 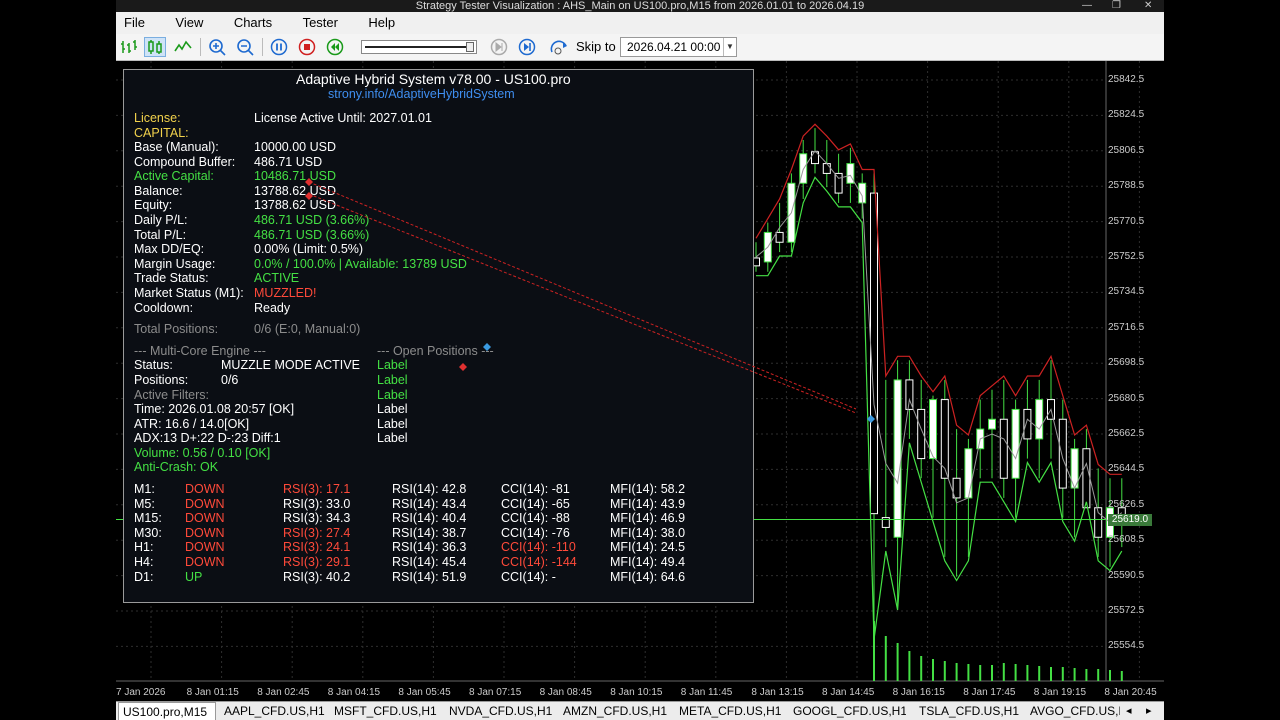 What do you see at coordinates (733, 711) in the screenshot?
I see `tab-meta: META_CFD.US,H1` at bounding box center [733, 711].